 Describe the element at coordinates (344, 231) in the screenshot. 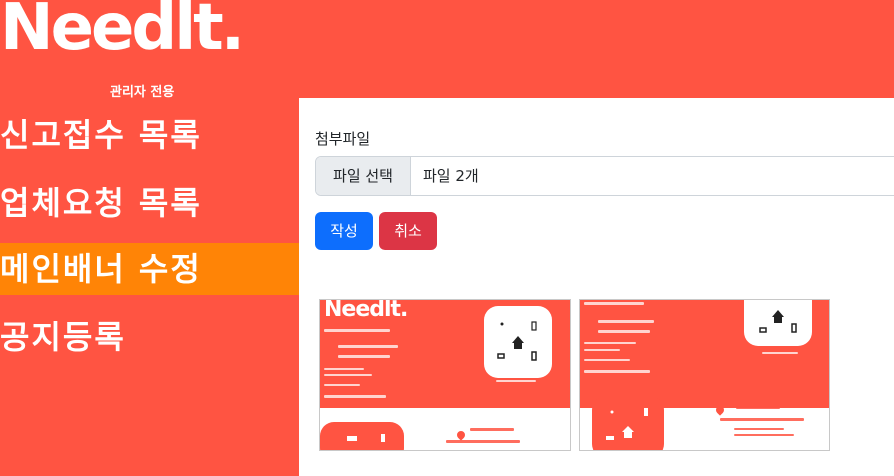

I see `submit-button: 작성` at that location.